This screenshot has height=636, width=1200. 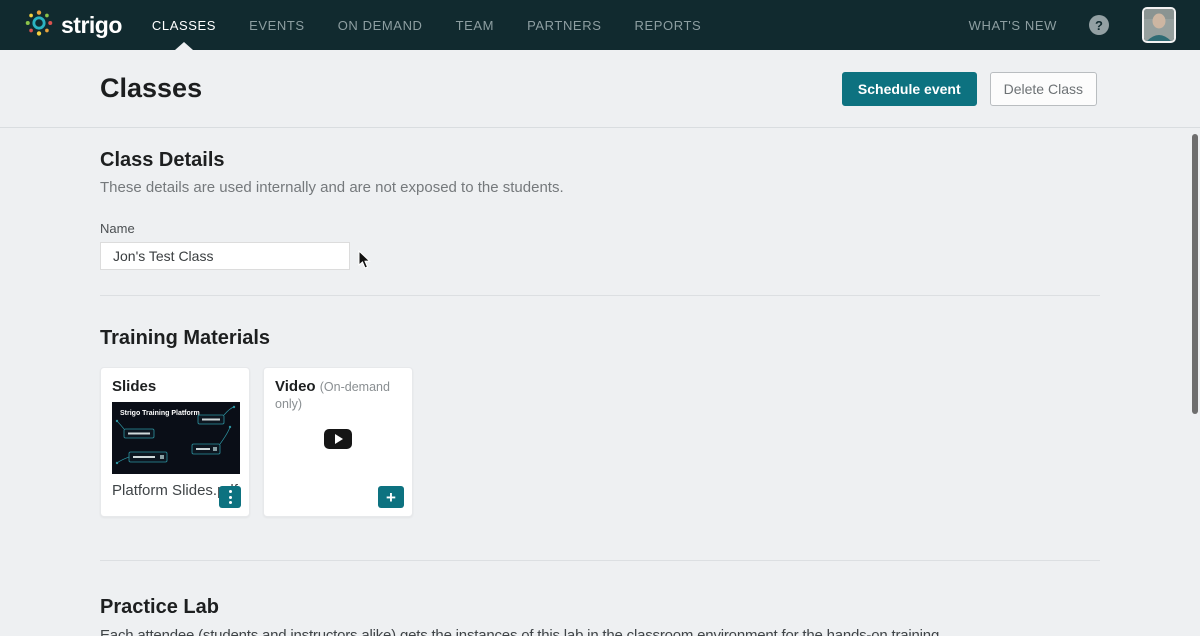 What do you see at coordinates (39, 25) in the screenshot?
I see `strigo-logo-icon` at bounding box center [39, 25].